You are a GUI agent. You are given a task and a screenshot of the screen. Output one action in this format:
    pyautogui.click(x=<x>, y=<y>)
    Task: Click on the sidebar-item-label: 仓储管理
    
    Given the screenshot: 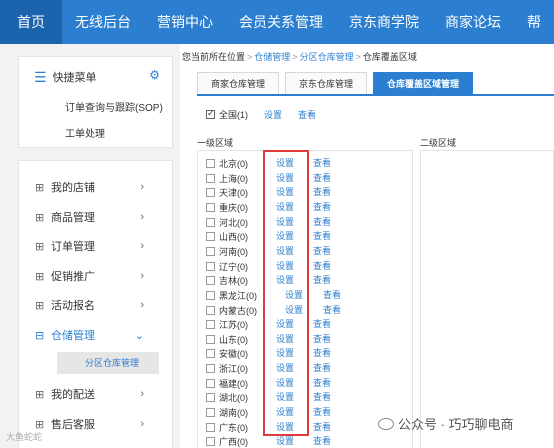 What is the action you would take?
    pyautogui.click(x=73, y=336)
    